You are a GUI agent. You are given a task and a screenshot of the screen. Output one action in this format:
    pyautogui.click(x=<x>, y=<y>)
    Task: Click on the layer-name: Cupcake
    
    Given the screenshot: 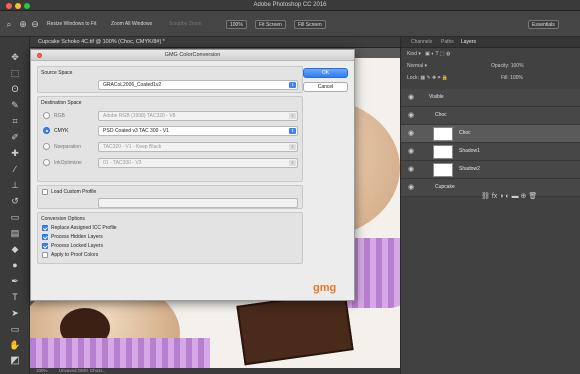 What is the action you would take?
    pyautogui.click(x=445, y=187)
    